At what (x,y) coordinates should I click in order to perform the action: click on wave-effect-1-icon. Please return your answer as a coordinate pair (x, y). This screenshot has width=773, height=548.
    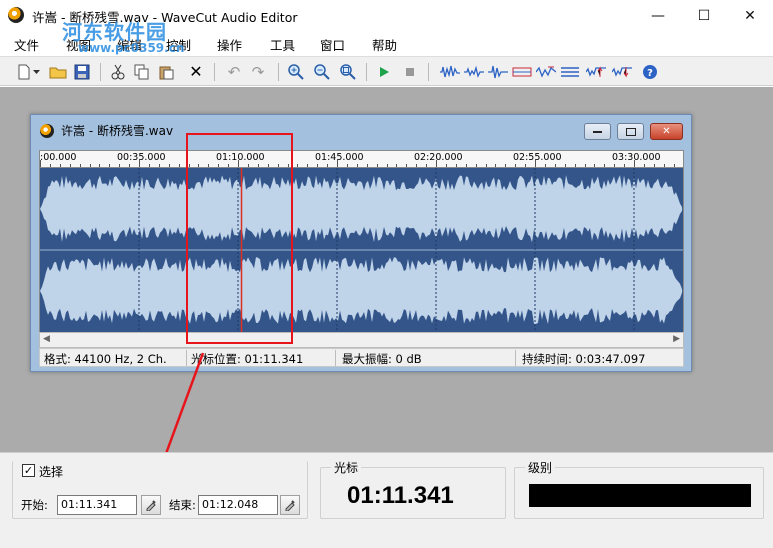
    Looking at the image, I should click on (450, 72).